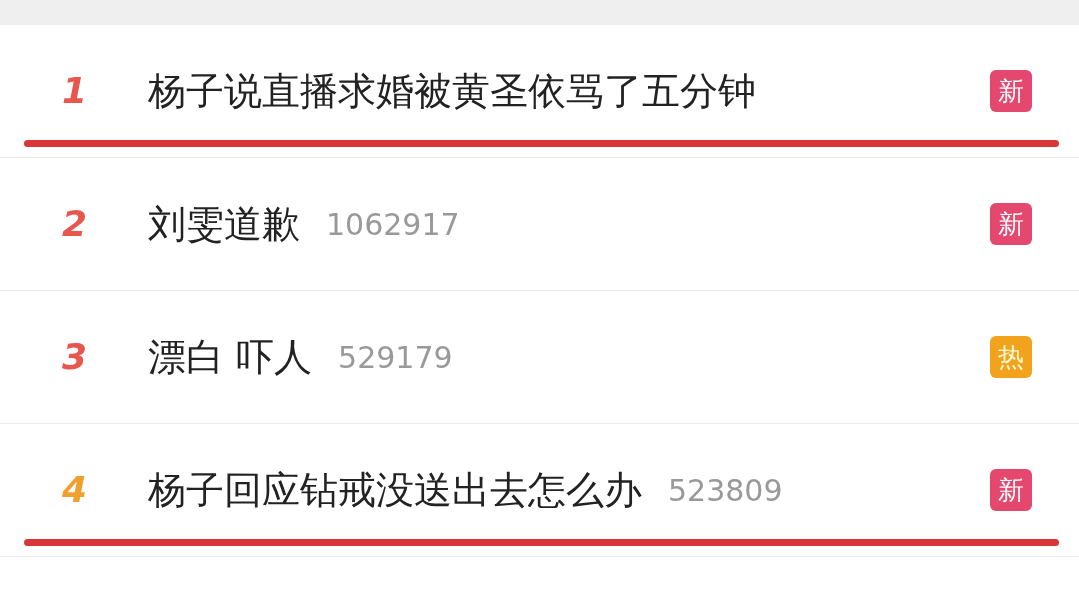 Image resolution: width=1079 pixels, height=608 pixels. Describe the element at coordinates (75, 91) in the screenshot. I see `rank-number: 1` at that location.